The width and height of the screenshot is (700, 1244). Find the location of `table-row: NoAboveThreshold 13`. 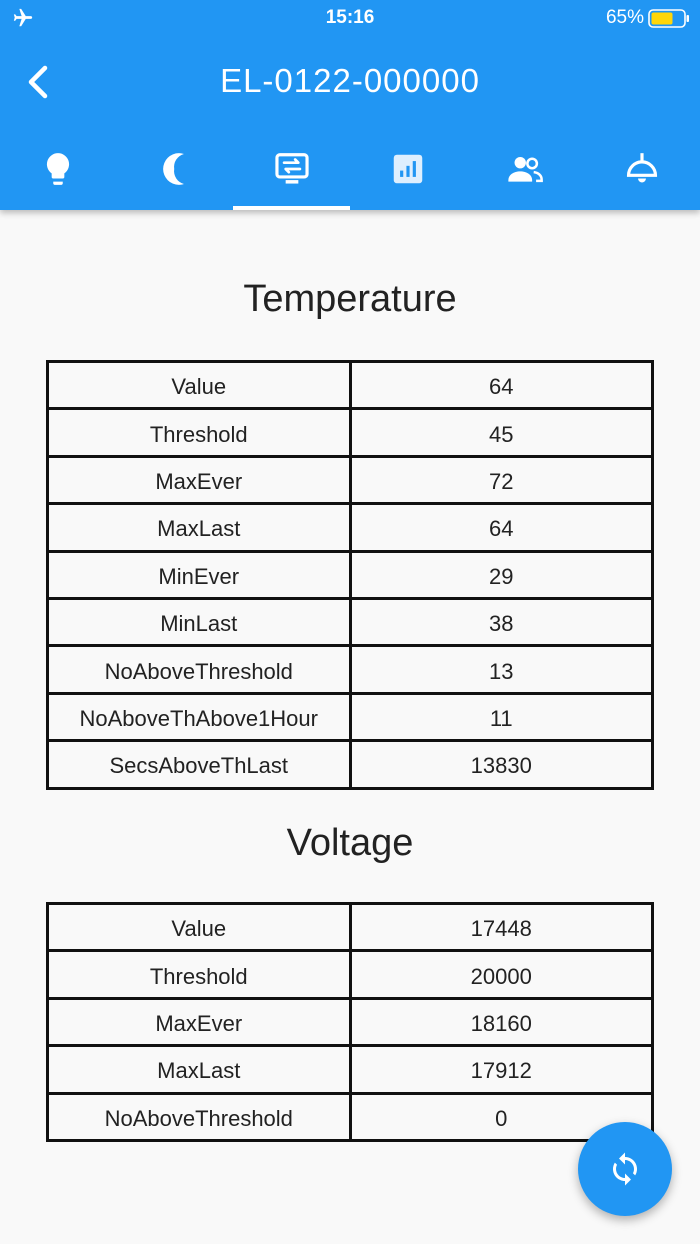

table-row: NoAboveThreshold 13 is located at coordinates (350, 669).